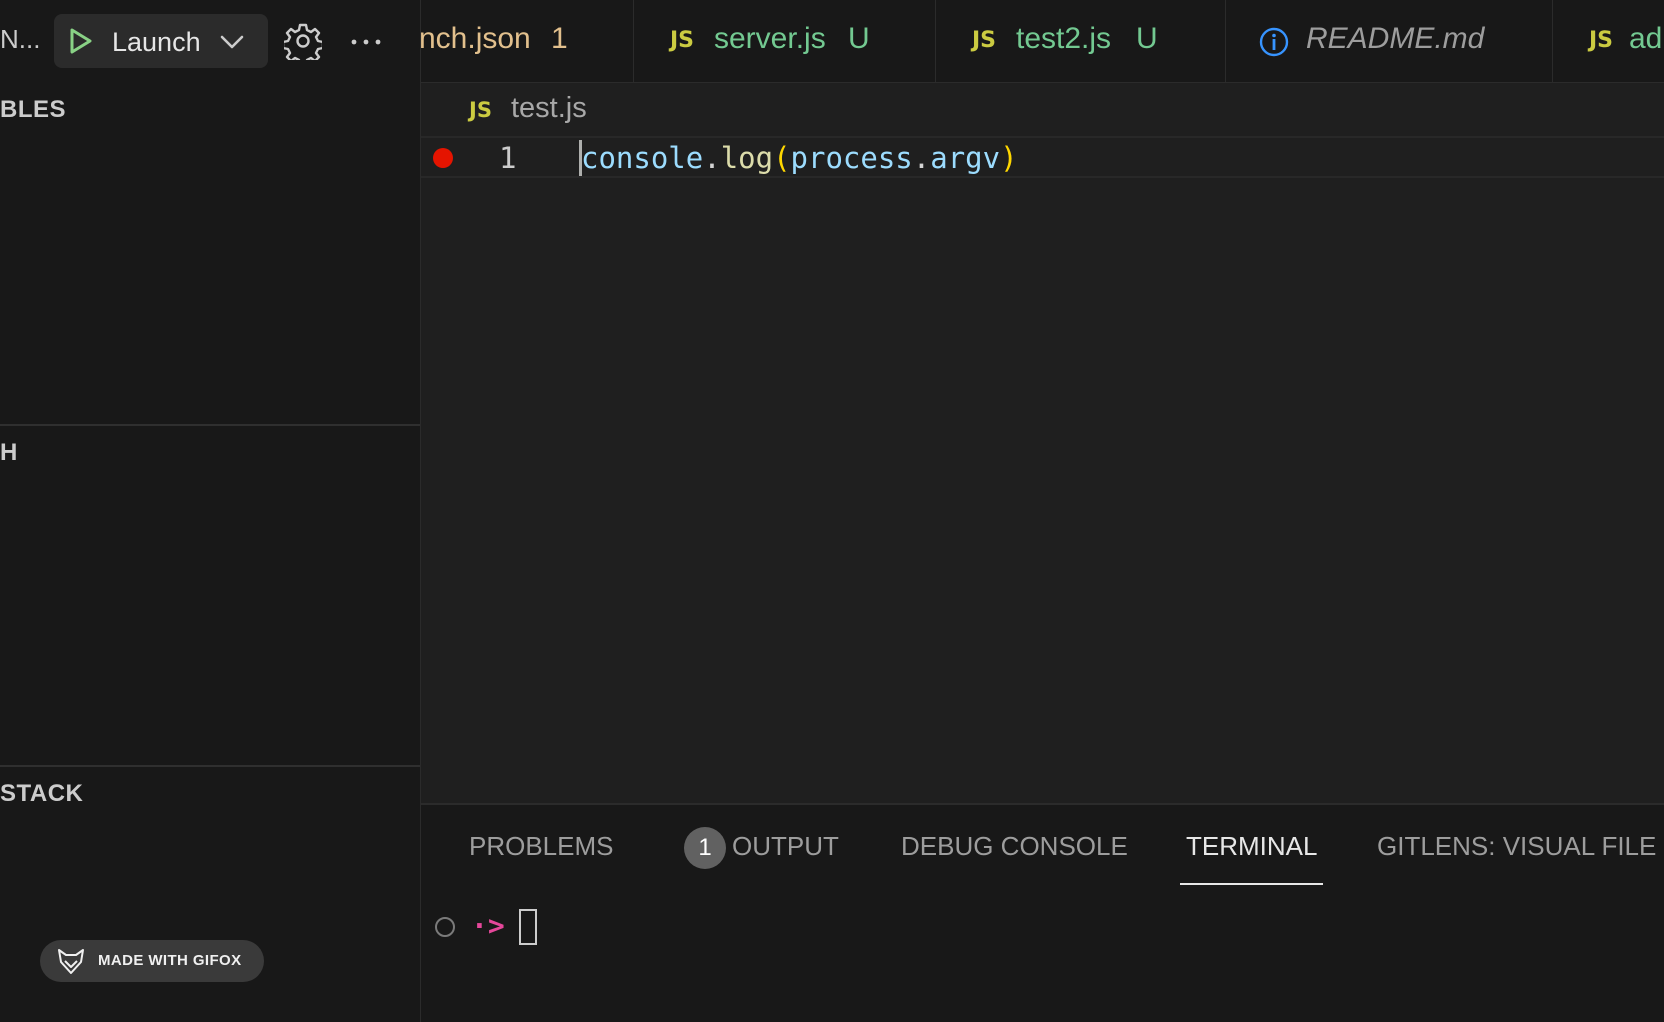 The image size is (1664, 1022). Describe the element at coordinates (303, 41) in the screenshot. I see `gear-icon` at that location.